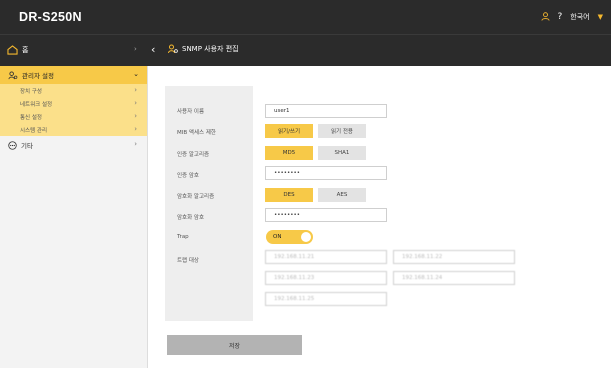 Image resolution: width=611 pixels, height=368 pixels. Describe the element at coordinates (306, 237) in the screenshot. I see `toggle-knob` at that location.